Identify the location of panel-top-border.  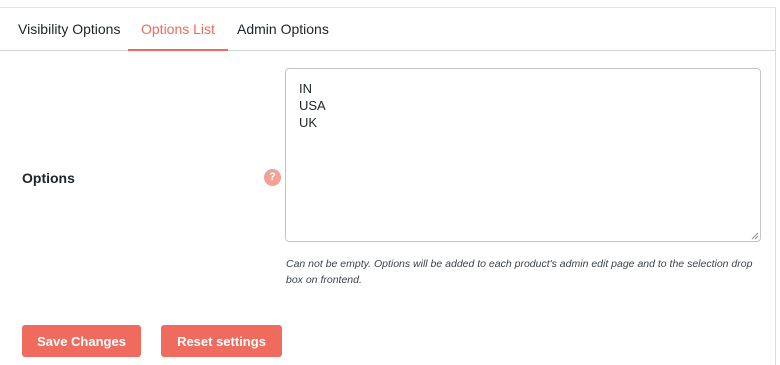
(388, 4).